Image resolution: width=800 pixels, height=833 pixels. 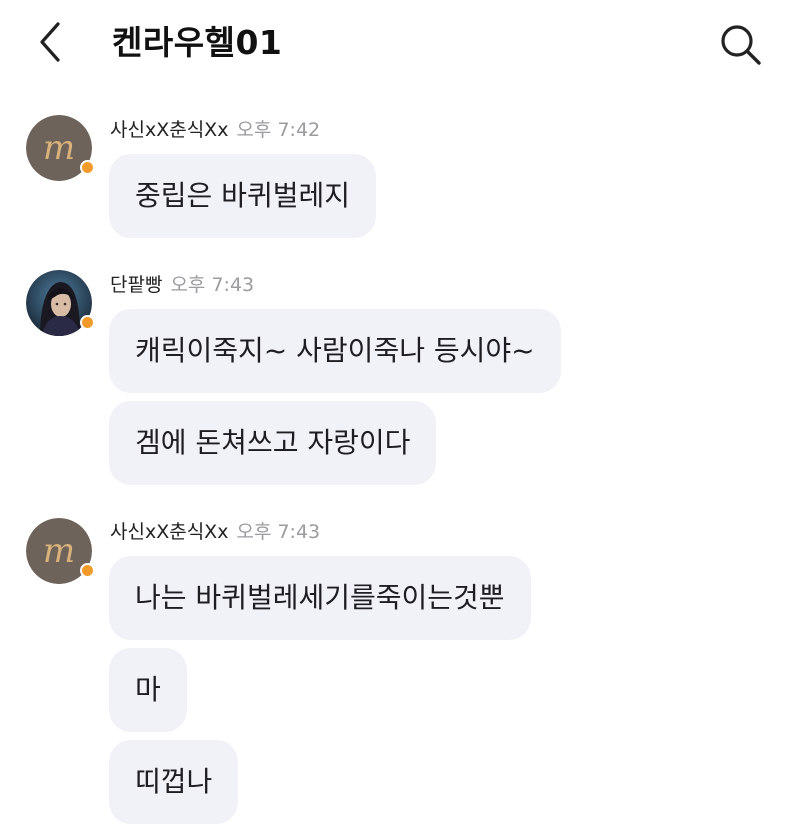 I want to click on message-time: 오후 7:42, so click(x=278, y=130).